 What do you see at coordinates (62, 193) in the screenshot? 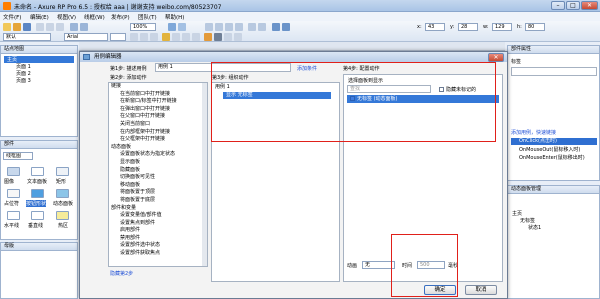
I see `dynamic-panel-widget-icon` at bounding box center [62, 193].